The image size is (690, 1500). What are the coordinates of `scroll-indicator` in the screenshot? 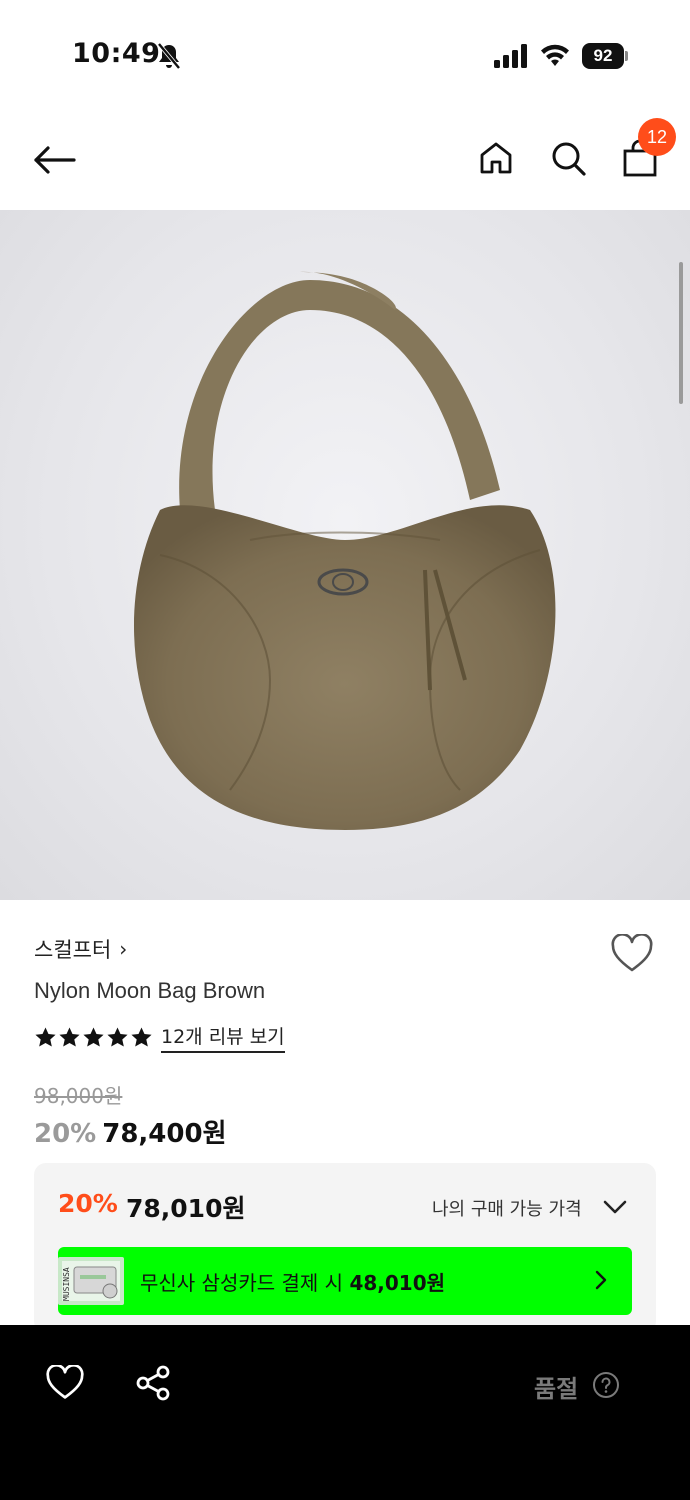 It's located at (681, 333).